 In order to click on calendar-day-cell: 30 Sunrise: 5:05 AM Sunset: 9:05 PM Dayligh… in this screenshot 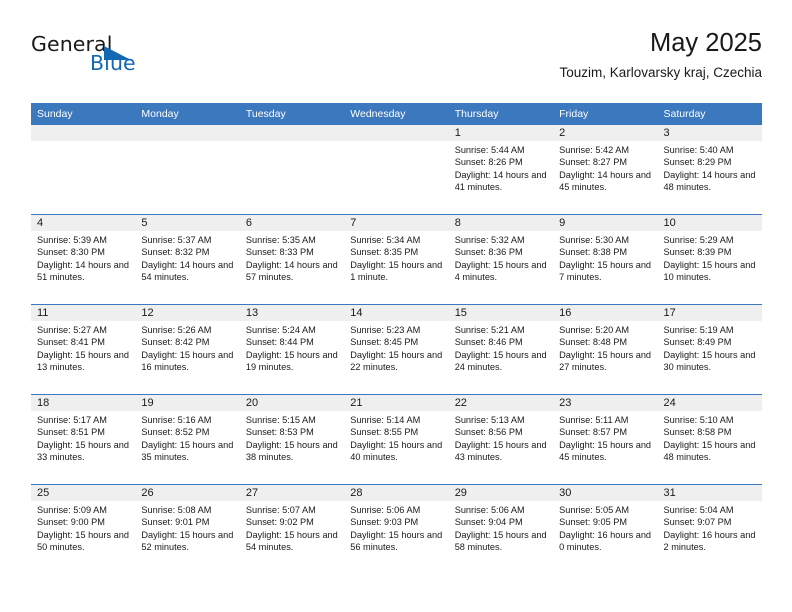, I will do `click(605, 529)`.